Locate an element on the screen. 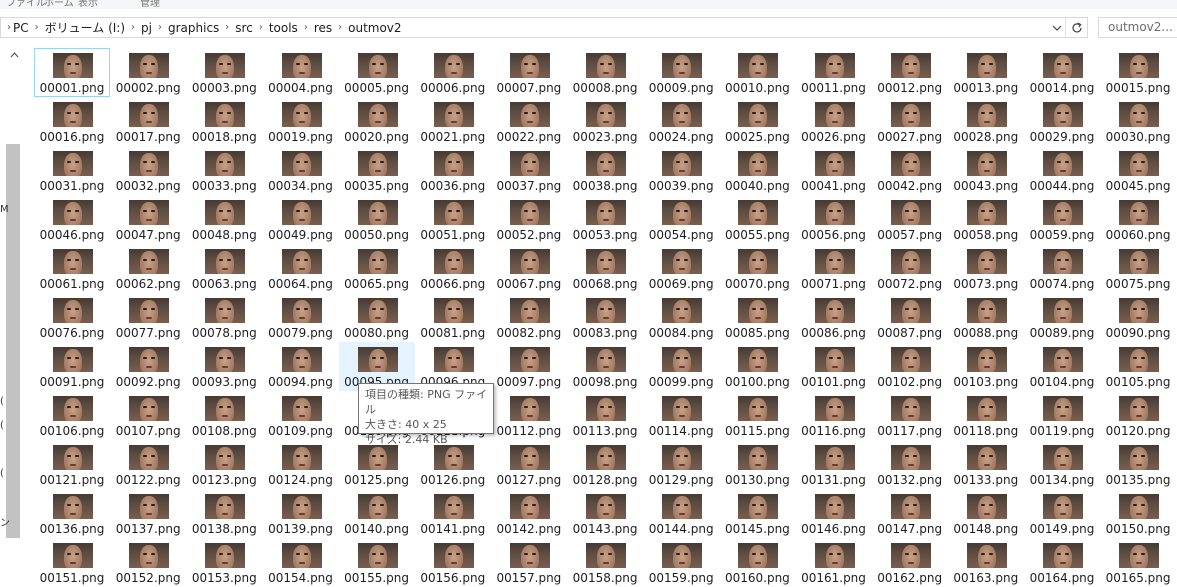  file-item: 00098.png is located at coordinates (605, 366).